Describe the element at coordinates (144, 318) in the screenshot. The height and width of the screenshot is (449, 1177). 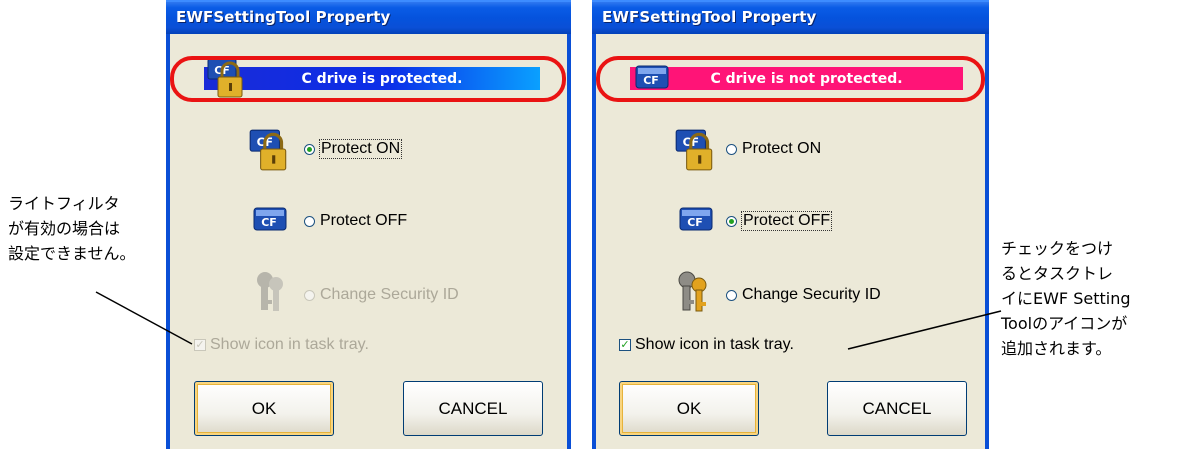
I see `left-leader-line` at that location.